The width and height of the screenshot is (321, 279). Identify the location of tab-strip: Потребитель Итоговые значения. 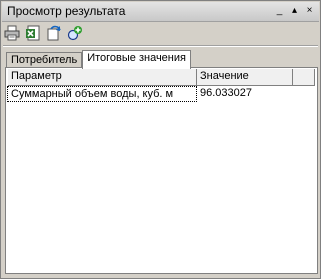
(98, 59).